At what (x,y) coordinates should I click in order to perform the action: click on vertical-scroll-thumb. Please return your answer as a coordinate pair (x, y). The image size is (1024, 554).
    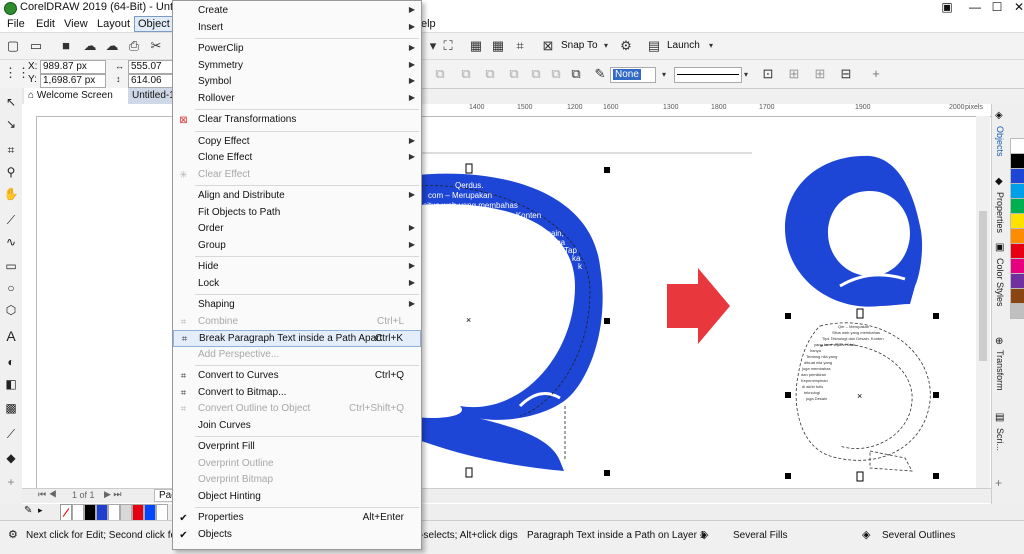
    Looking at the image, I should click on (983, 286).